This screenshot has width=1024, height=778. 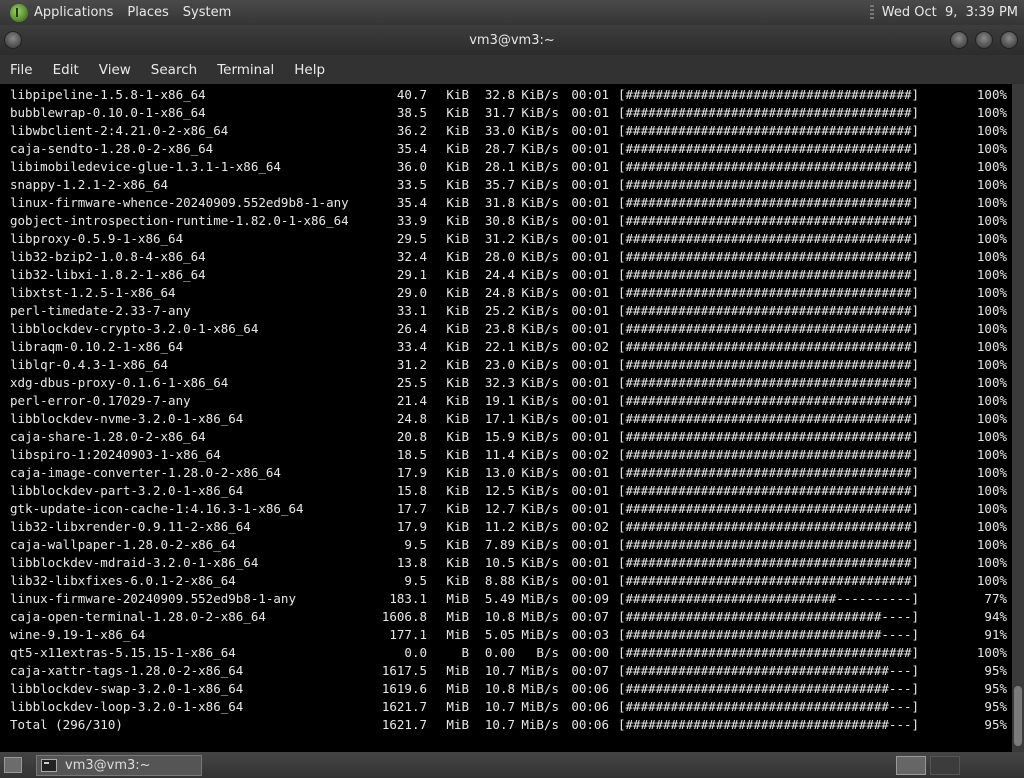 What do you see at coordinates (66, 70) in the screenshot?
I see `menu-edit: Edit` at bounding box center [66, 70].